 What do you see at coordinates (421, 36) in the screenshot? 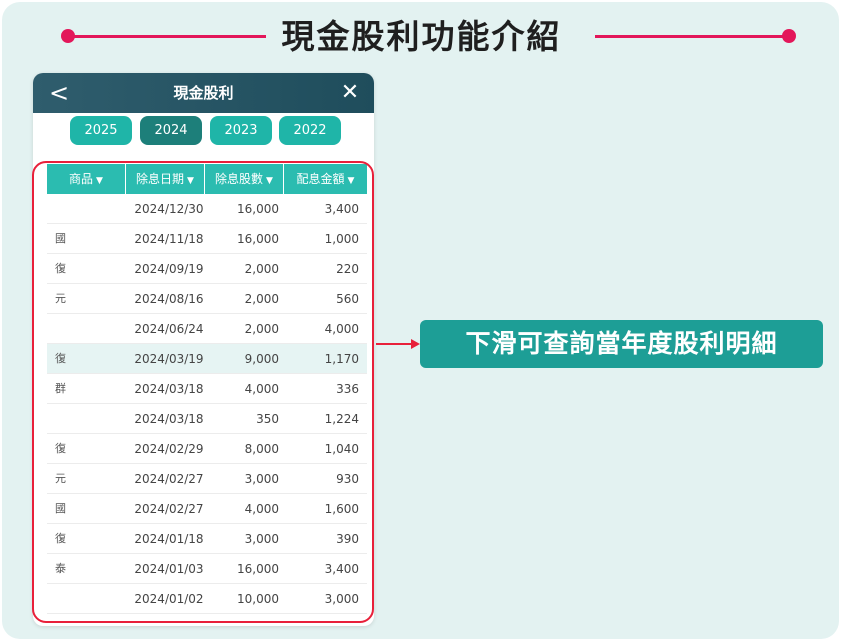
I see `page-title: 現金股利功能介紹` at bounding box center [421, 36].